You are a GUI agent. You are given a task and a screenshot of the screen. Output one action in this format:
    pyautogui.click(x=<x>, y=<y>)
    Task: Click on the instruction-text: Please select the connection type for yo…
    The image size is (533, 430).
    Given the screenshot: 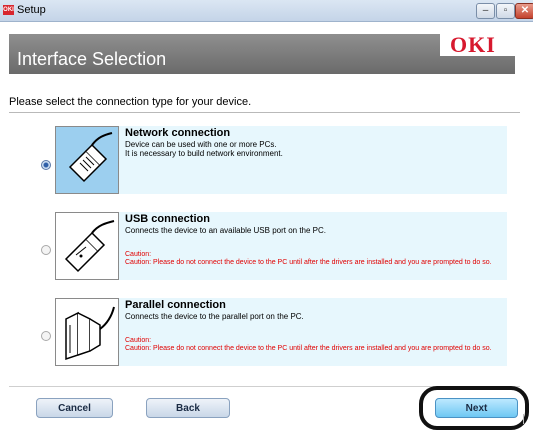 What is the action you would take?
    pyautogui.click(x=130, y=102)
    